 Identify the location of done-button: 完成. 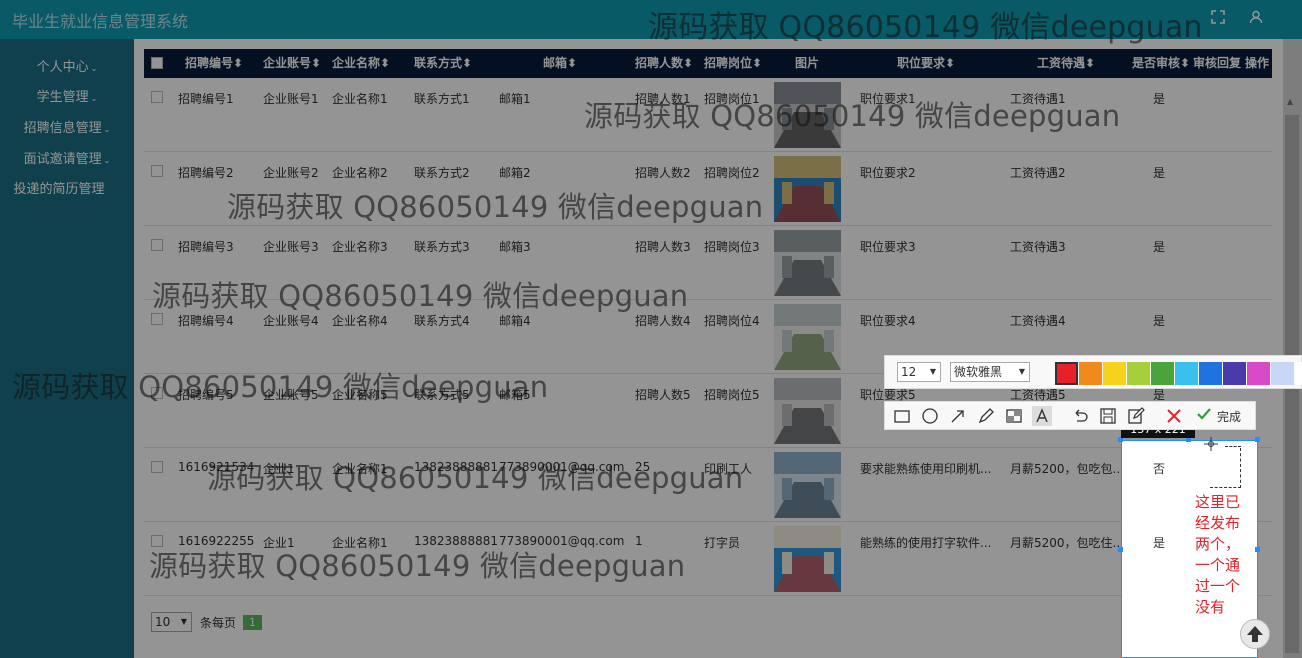
(1229, 416).